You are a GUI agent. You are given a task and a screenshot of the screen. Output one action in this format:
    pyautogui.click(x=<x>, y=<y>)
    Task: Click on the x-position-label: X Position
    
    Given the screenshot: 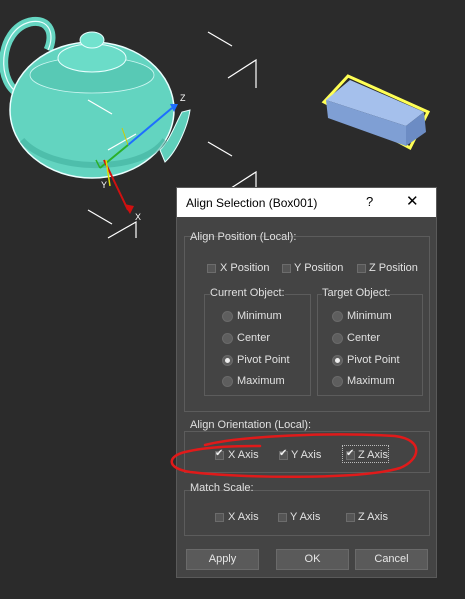 What is the action you would take?
    pyautogui.click(x=245, y=268)
    